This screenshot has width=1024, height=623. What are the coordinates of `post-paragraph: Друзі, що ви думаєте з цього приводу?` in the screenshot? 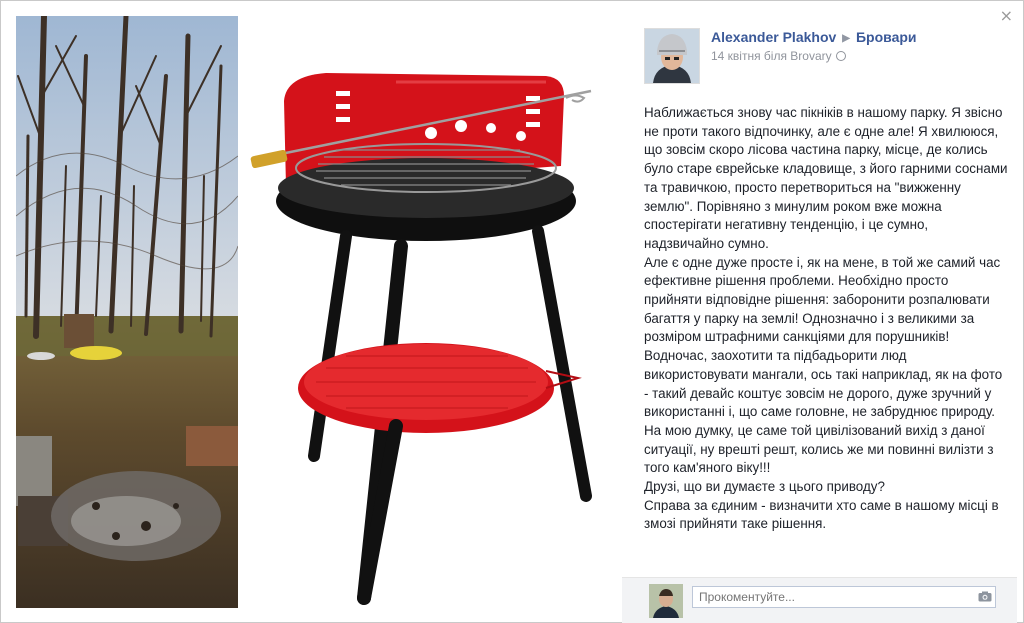 It's located at (764, 487).